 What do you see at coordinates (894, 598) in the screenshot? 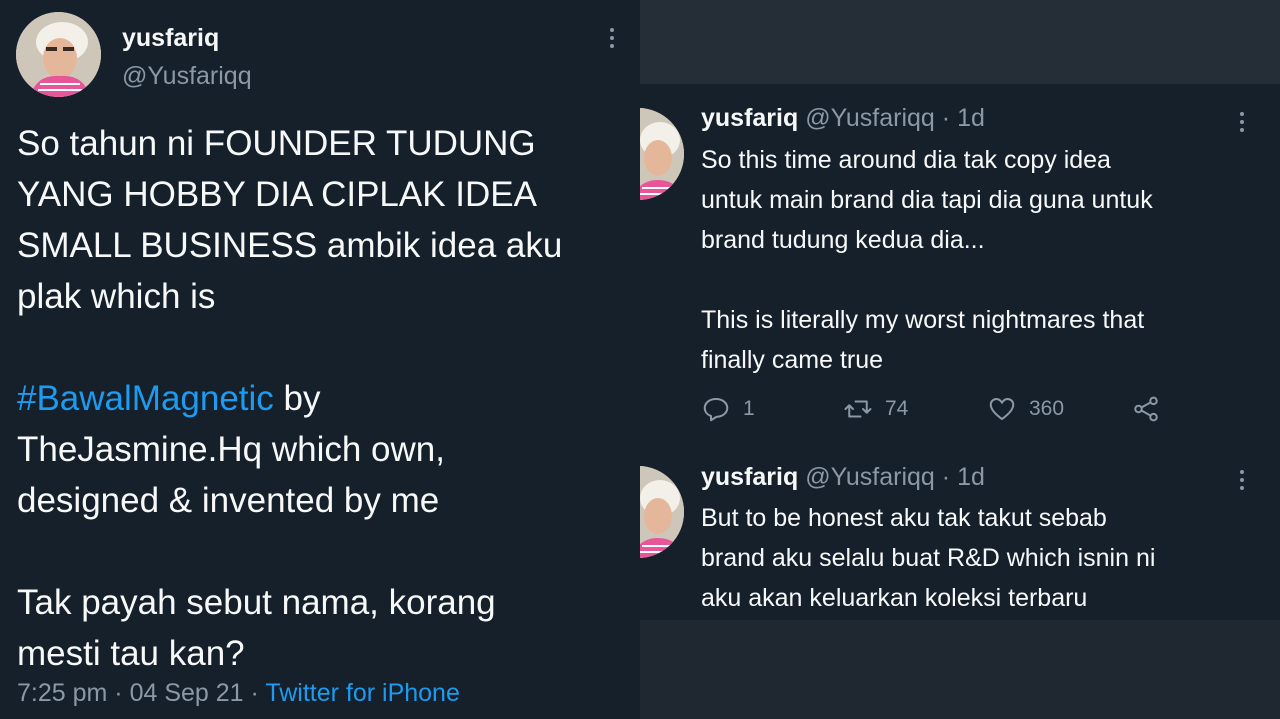
I see `tweet-line: aku akan keluarkan koleksi terbaru` at bounding box center [894, 598].